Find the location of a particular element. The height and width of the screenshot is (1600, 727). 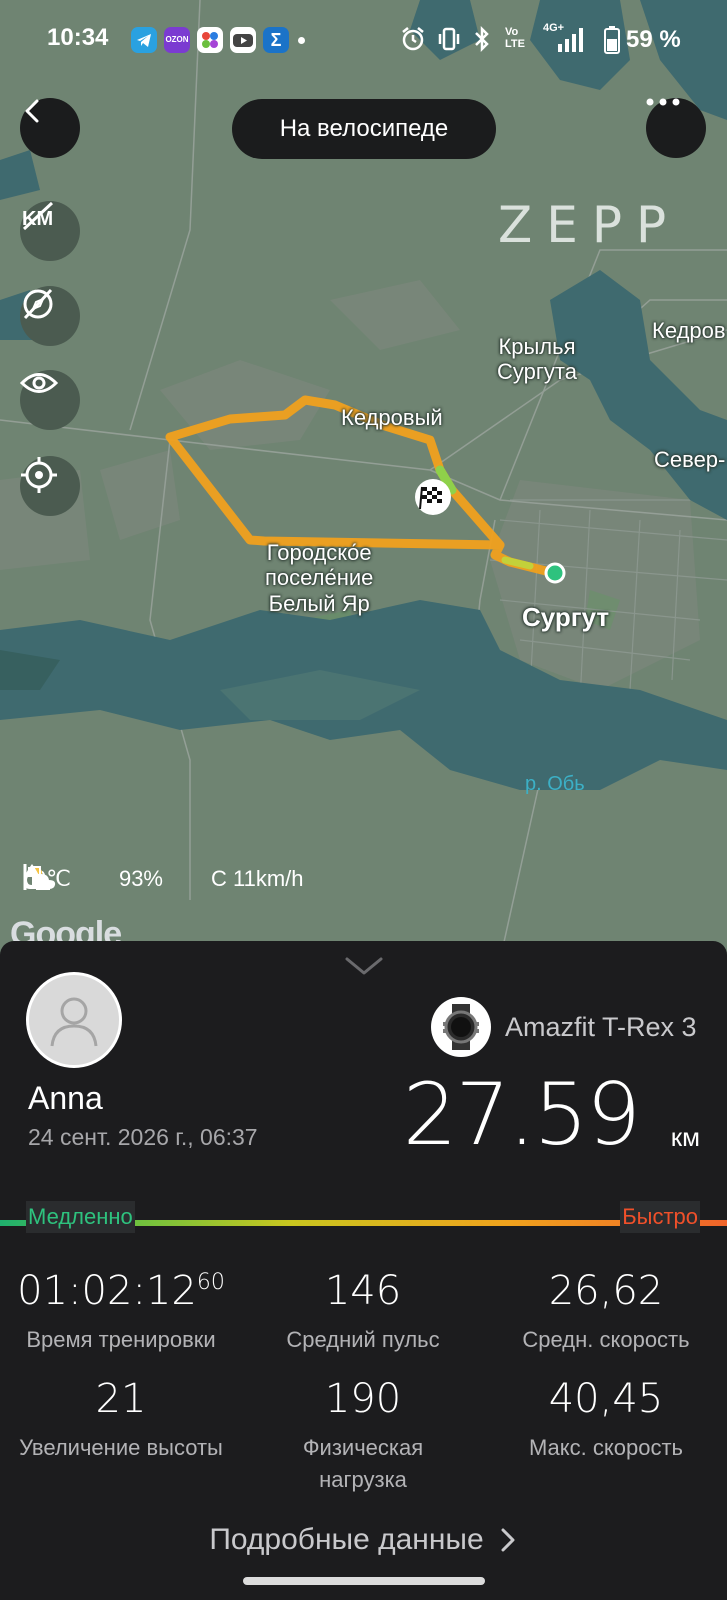

recenter-button is located at coordinates (50, 486).